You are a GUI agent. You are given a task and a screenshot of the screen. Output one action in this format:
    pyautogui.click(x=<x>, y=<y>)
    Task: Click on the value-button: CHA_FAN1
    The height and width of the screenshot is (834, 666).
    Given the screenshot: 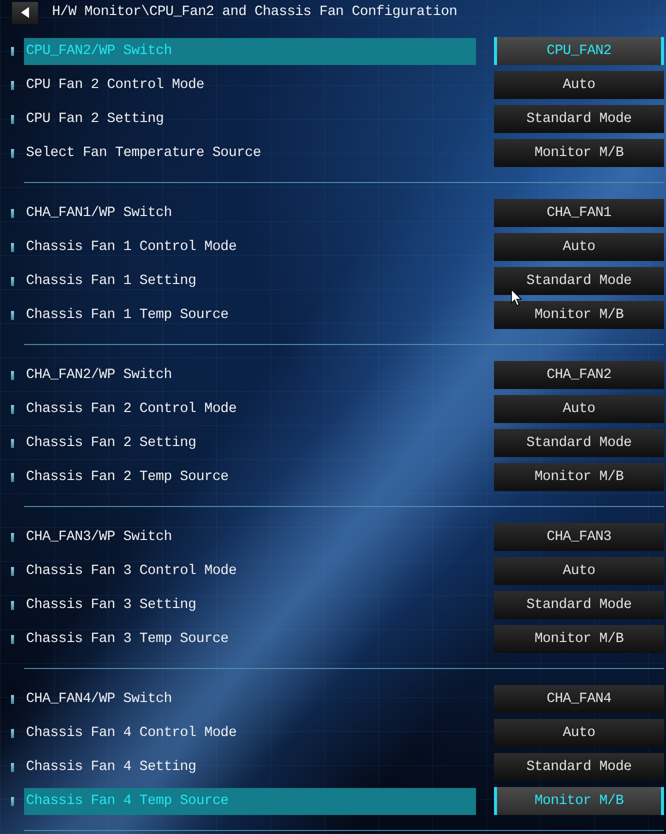 What is the action you would take?
    pyautogui.click(x=579, y=213)
    